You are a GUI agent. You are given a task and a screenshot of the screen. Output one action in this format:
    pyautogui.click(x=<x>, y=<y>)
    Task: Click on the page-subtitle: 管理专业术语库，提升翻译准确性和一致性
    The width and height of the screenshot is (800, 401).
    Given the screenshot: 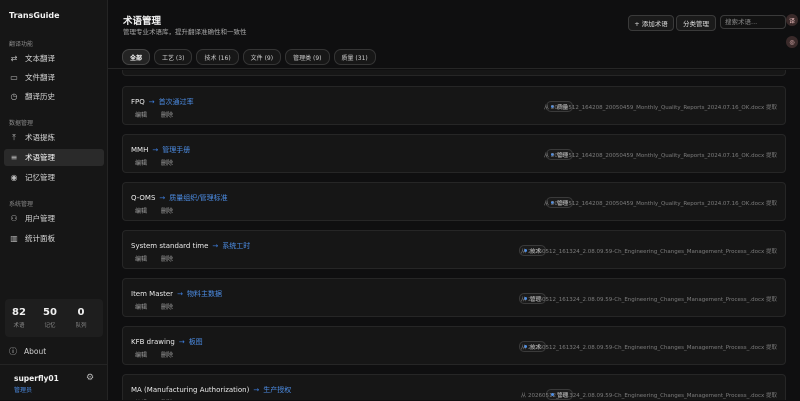 What is the action you would take?
    pyautogui.click(x=185, y=32)
    